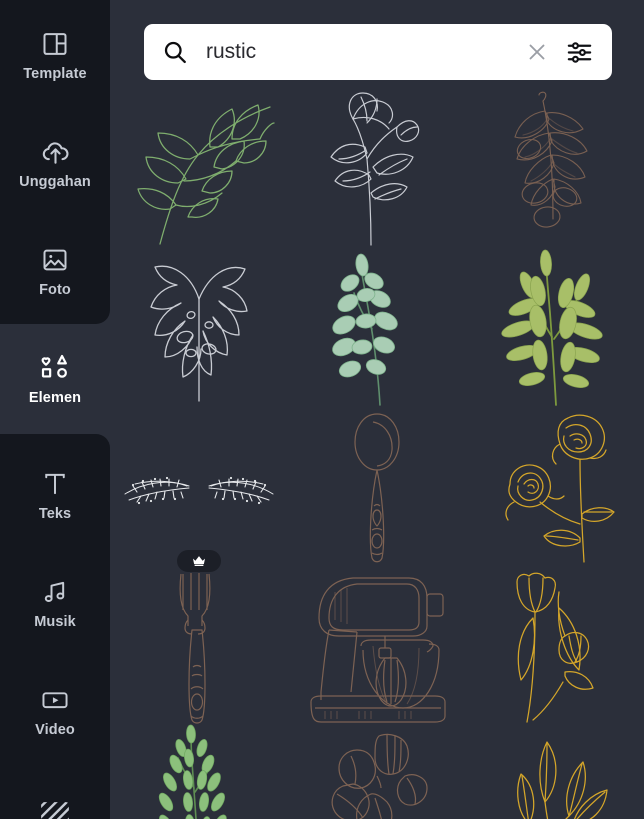  What do you see at coordinates (55, 622) in the screenshot?
I see `sidebar-item-label: Musik` at bounding box center [55, 622].